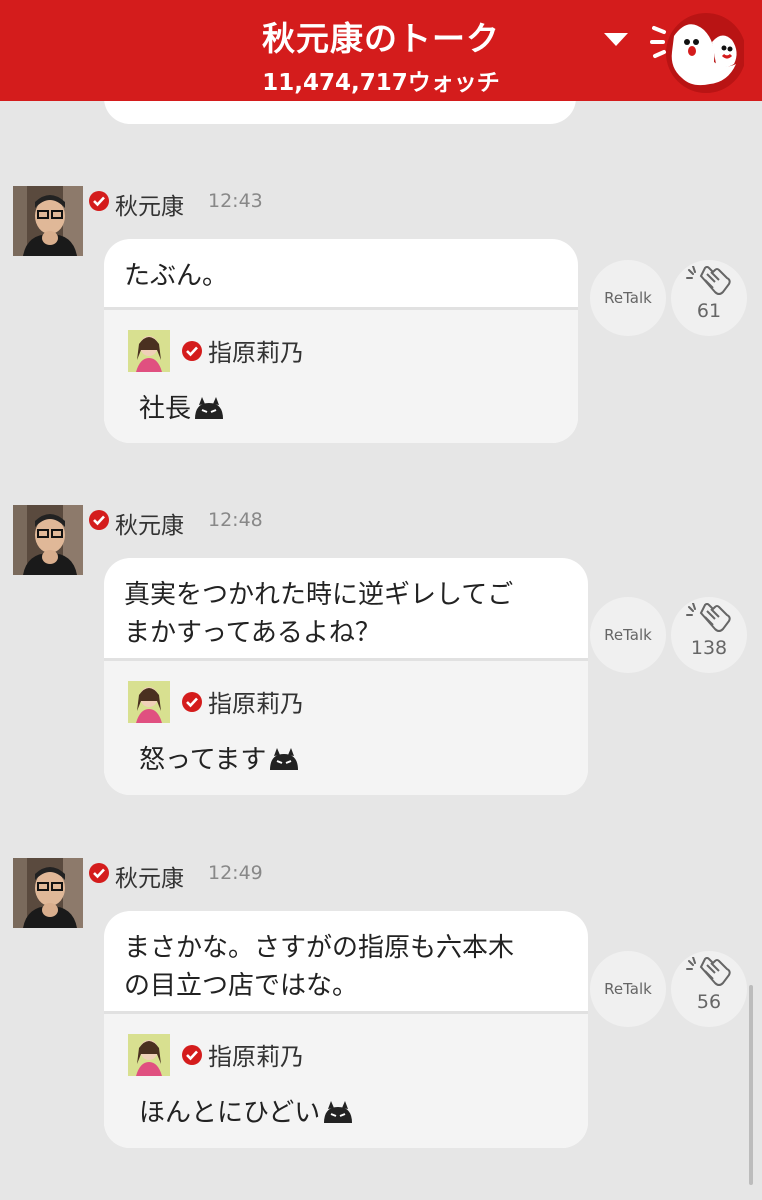 This screenshot has width=762, height=1200. I want to click on clap-button: 138, so click(709, 635).